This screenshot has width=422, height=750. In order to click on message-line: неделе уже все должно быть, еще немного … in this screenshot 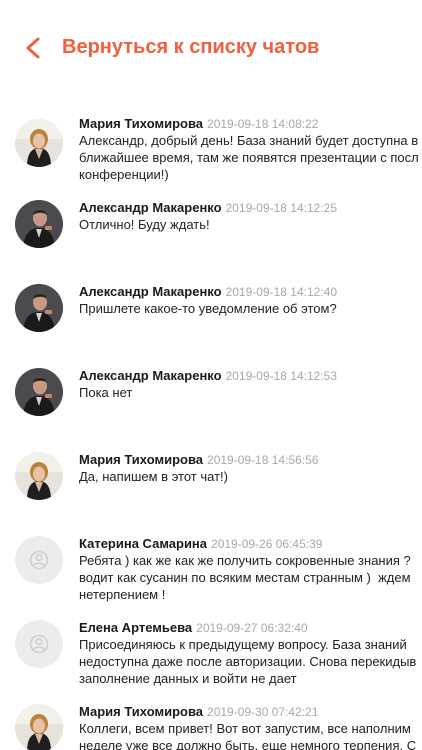, I will do `click(248, 744)`.